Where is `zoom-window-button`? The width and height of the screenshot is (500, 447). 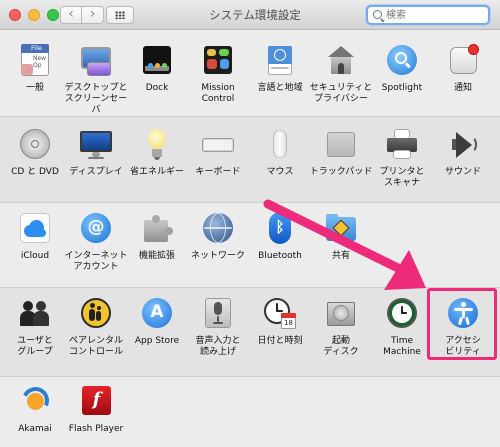 zoom-window-button is located at coordinates (53, 15).